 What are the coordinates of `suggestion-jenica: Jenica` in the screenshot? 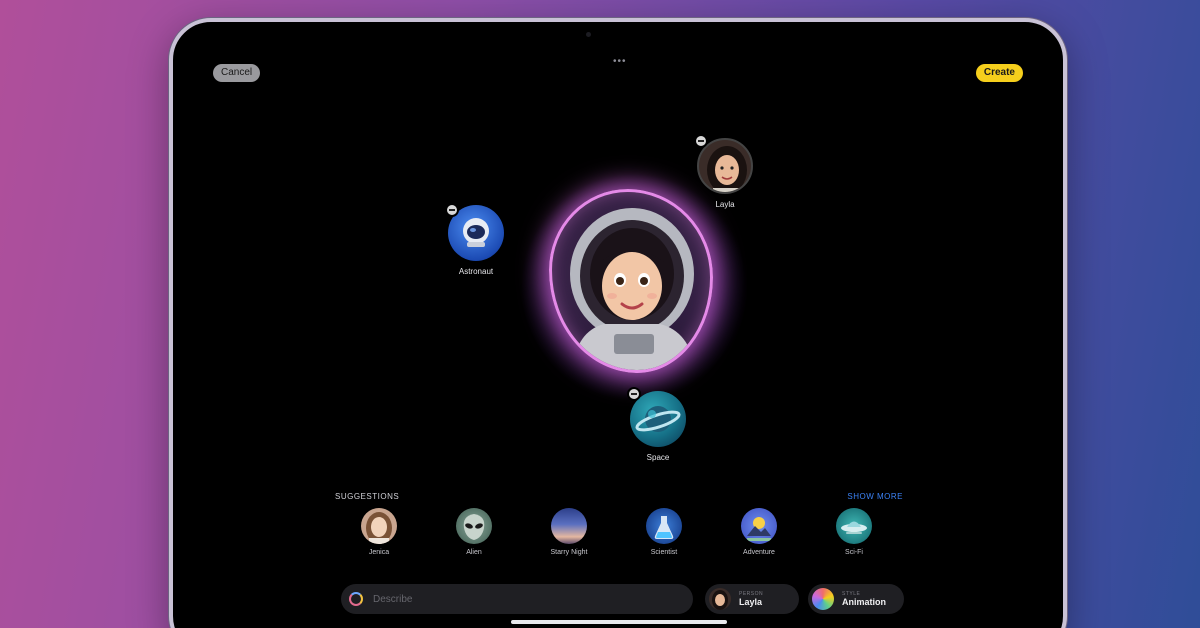 It's located at (379, 532).